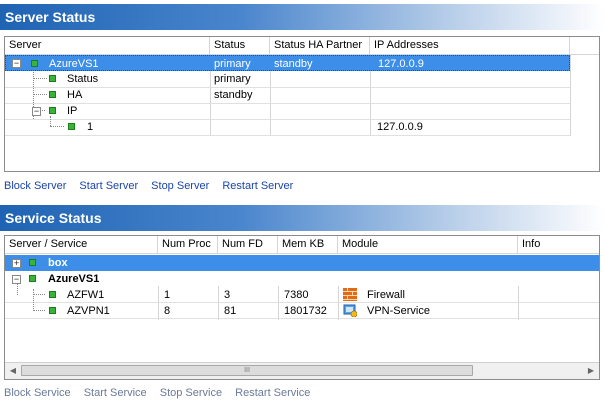 The width and height of the screenshot is (605, 406). I want to click on vpn-module-icon, so click(350, 310).